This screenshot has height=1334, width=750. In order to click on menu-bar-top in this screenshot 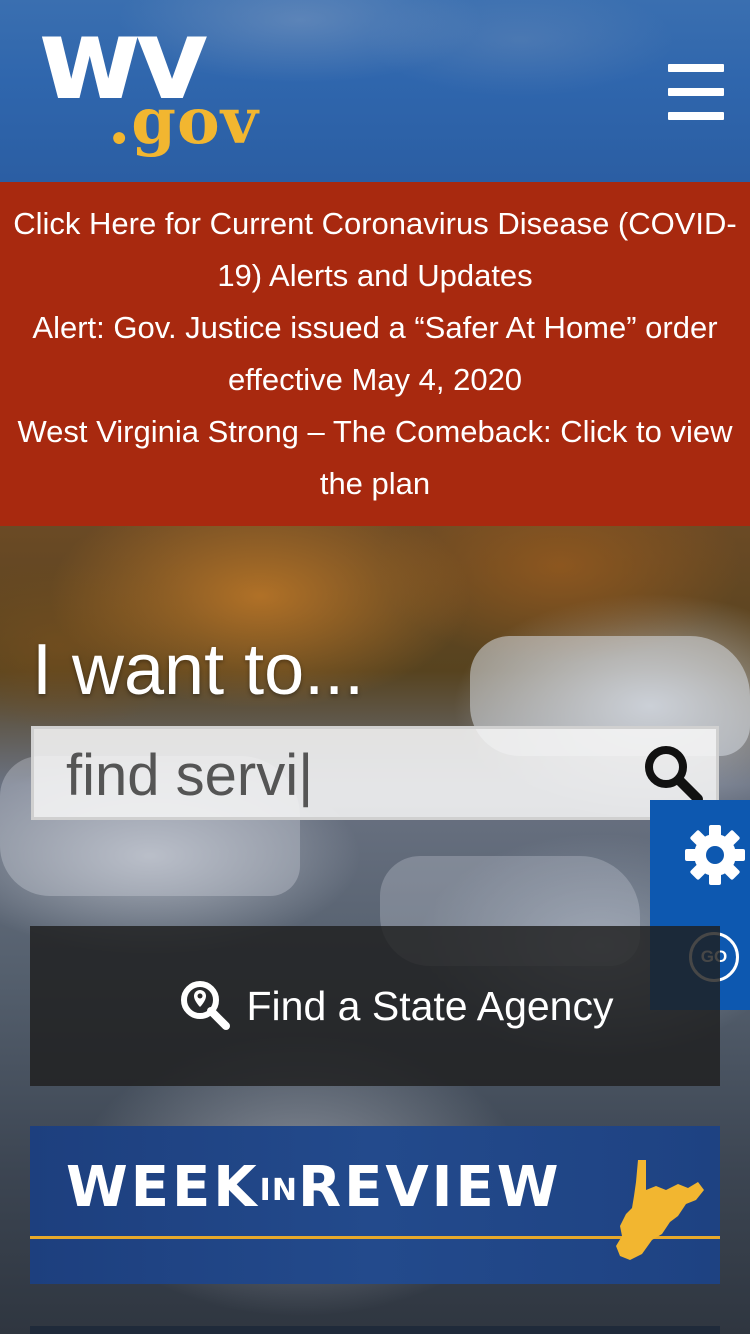, I will do `click(696, 68)`.